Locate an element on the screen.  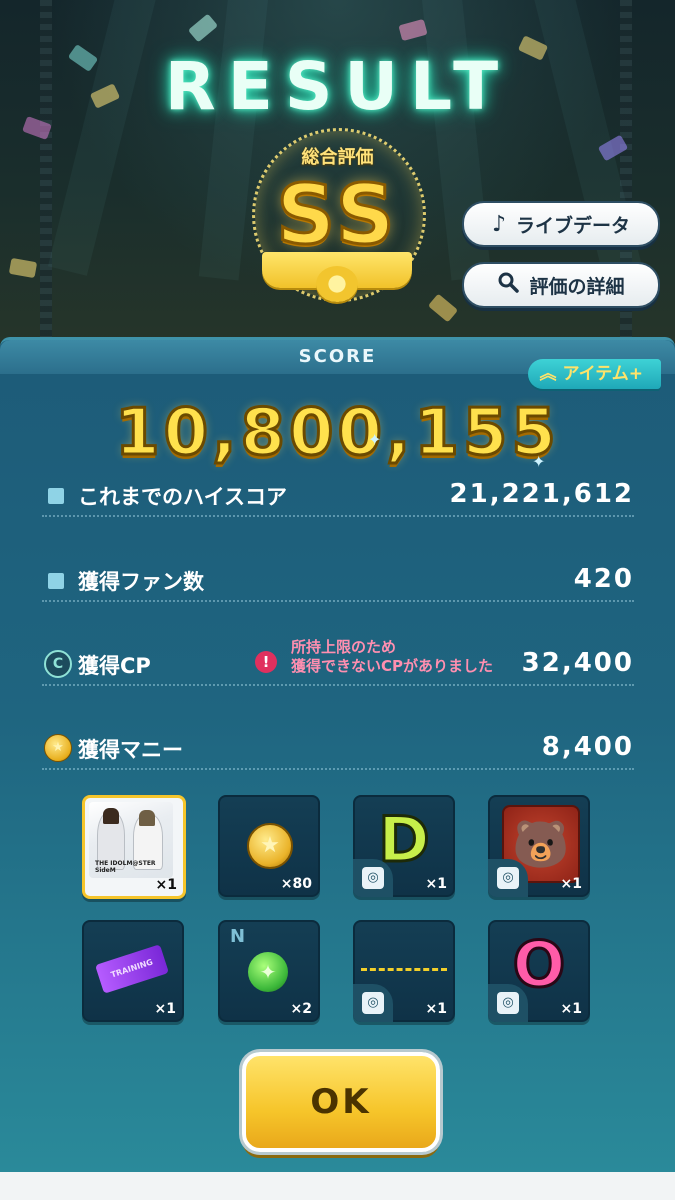
rank-label: 総合評価 is located at coordinates (337, 157).